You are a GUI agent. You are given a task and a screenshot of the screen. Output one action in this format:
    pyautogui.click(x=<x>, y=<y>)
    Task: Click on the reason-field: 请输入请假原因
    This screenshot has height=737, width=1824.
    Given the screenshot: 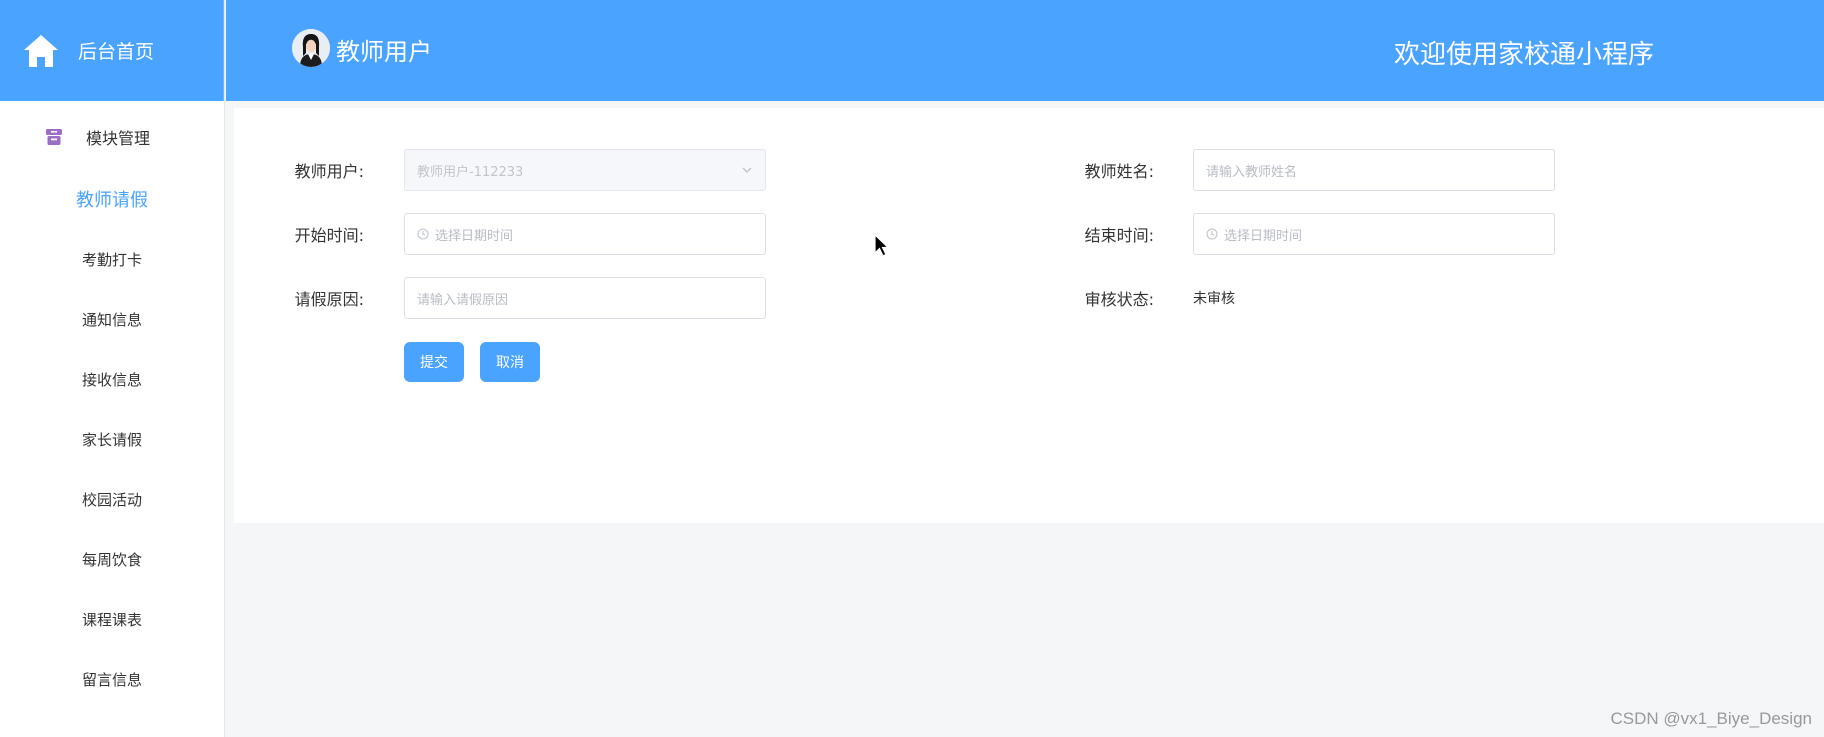 What is the action you would take?
    pyautogui.click(x=585, y=298)
    